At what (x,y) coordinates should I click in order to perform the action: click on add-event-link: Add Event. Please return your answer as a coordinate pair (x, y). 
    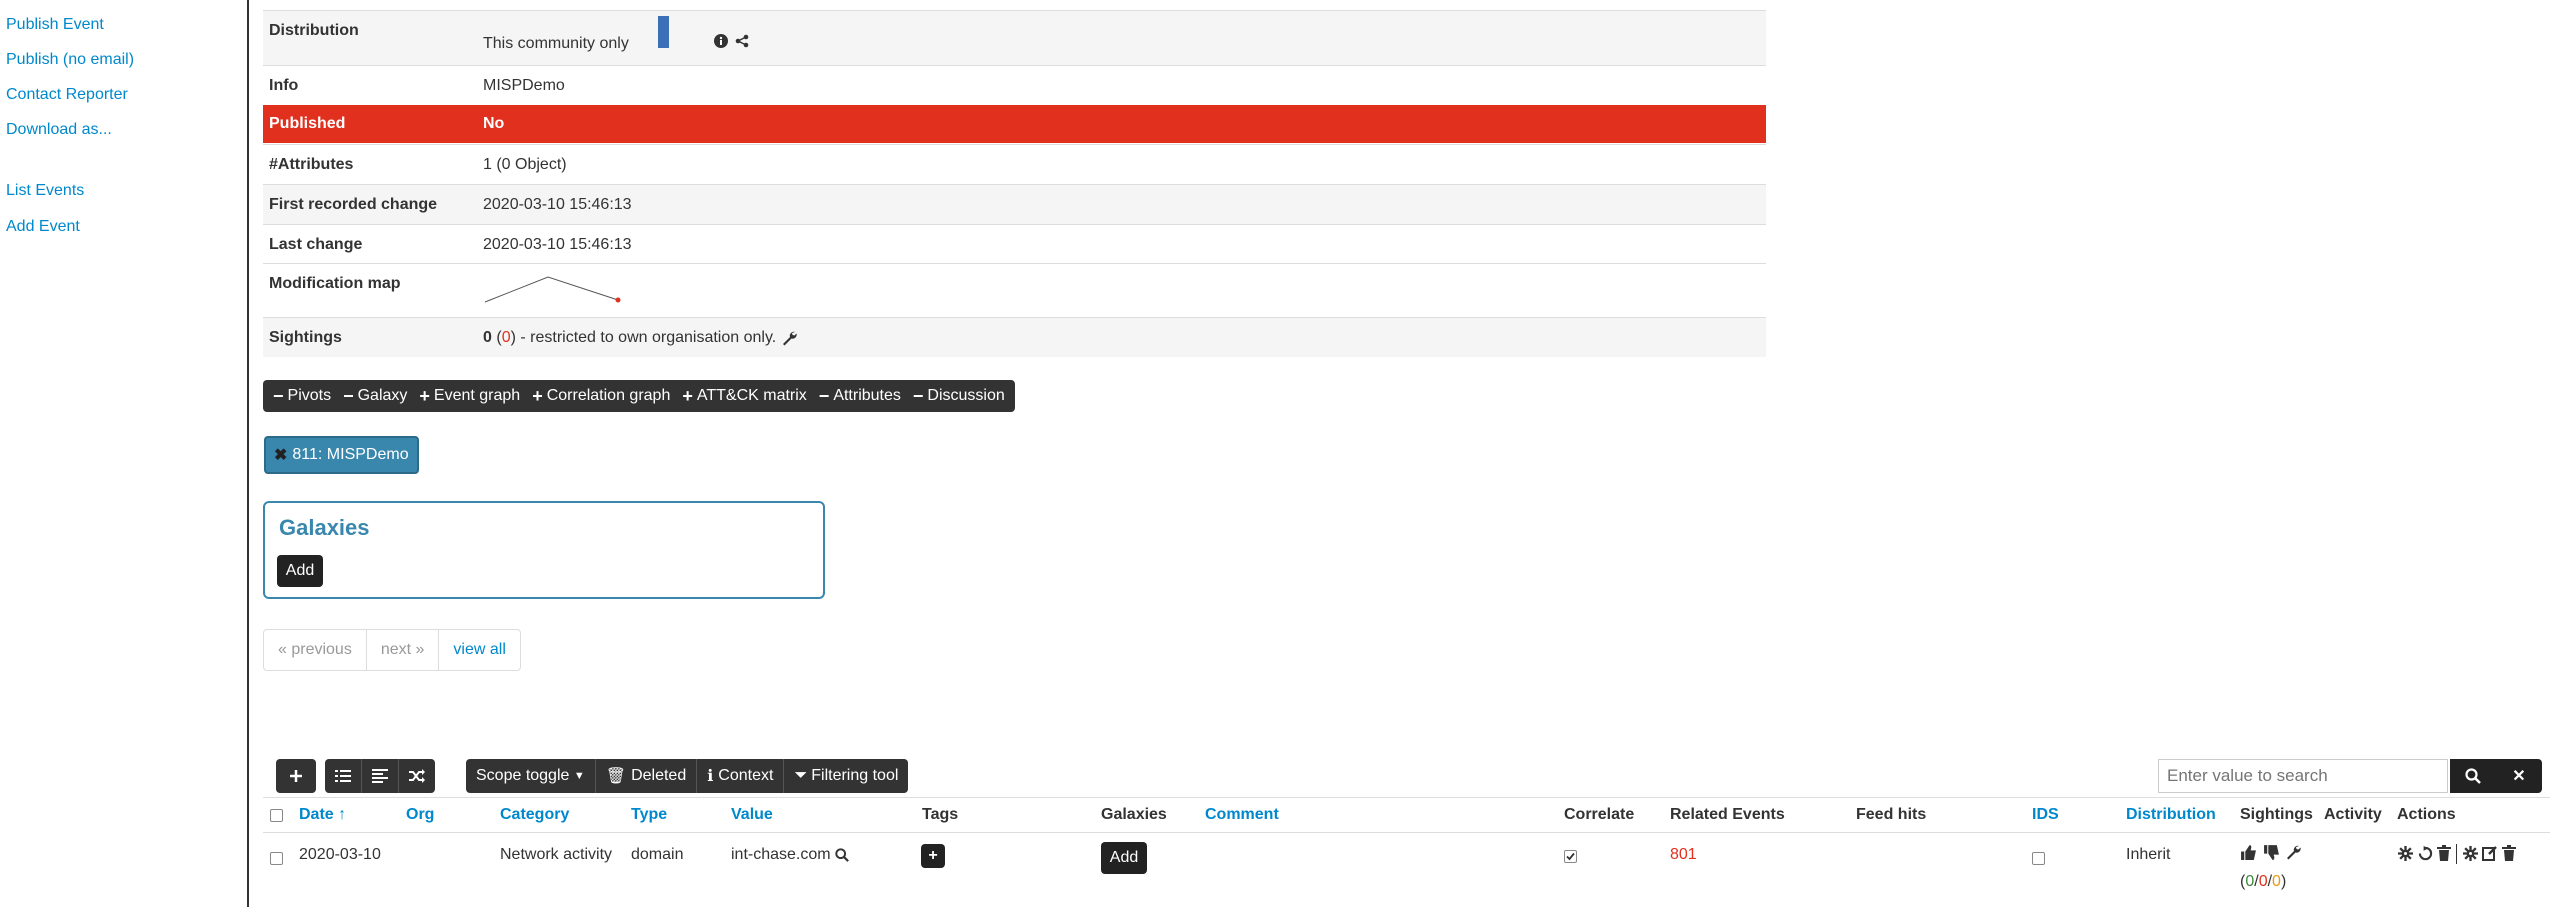
    Looking at the image, I should click on (43, 227).